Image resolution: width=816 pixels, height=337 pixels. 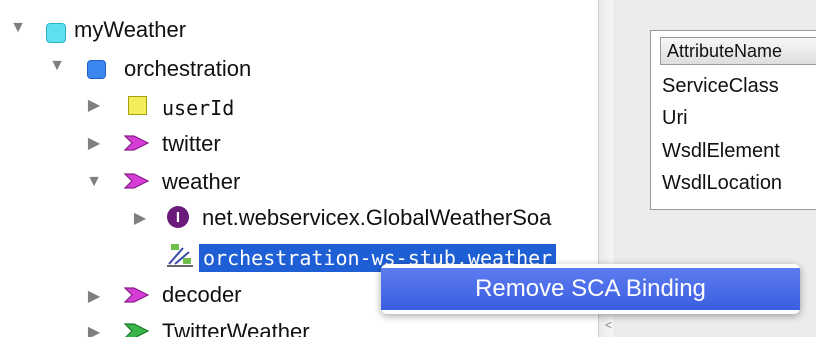 I want to click on interface-icon: I, so click(x=178, y=217).